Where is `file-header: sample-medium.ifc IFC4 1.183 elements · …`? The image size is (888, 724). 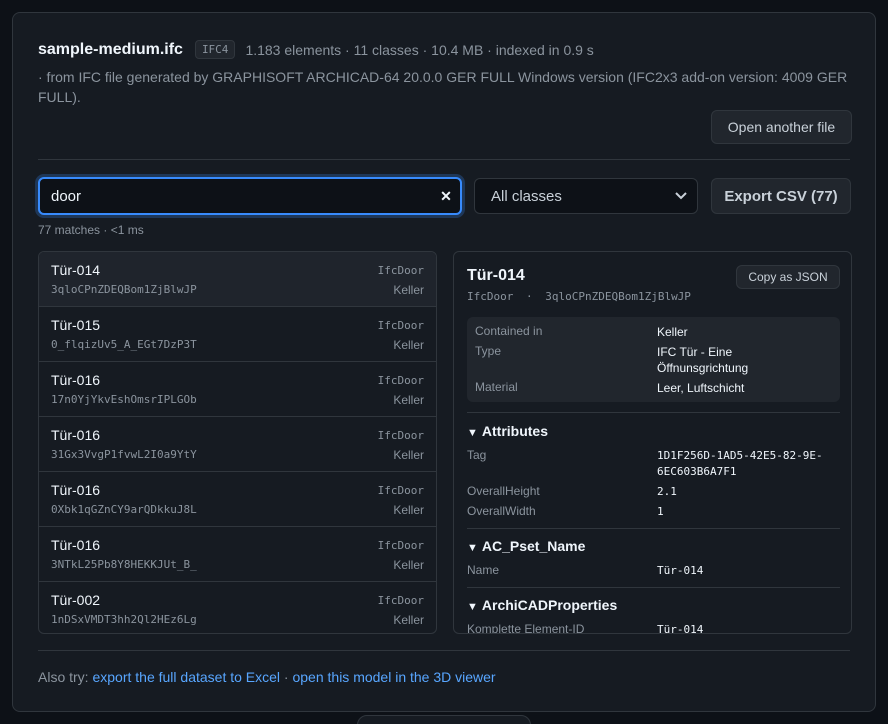
file-header: sample-medium.ifc IFC4 1.183 elements · … is located at coordinates (444, 73).